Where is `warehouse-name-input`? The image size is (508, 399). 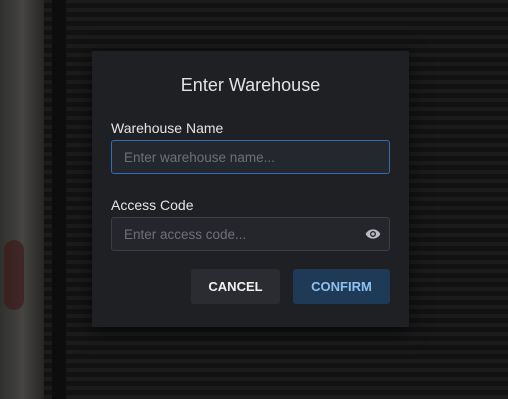 warehouse-name-input is located at coordinates (250, 157).